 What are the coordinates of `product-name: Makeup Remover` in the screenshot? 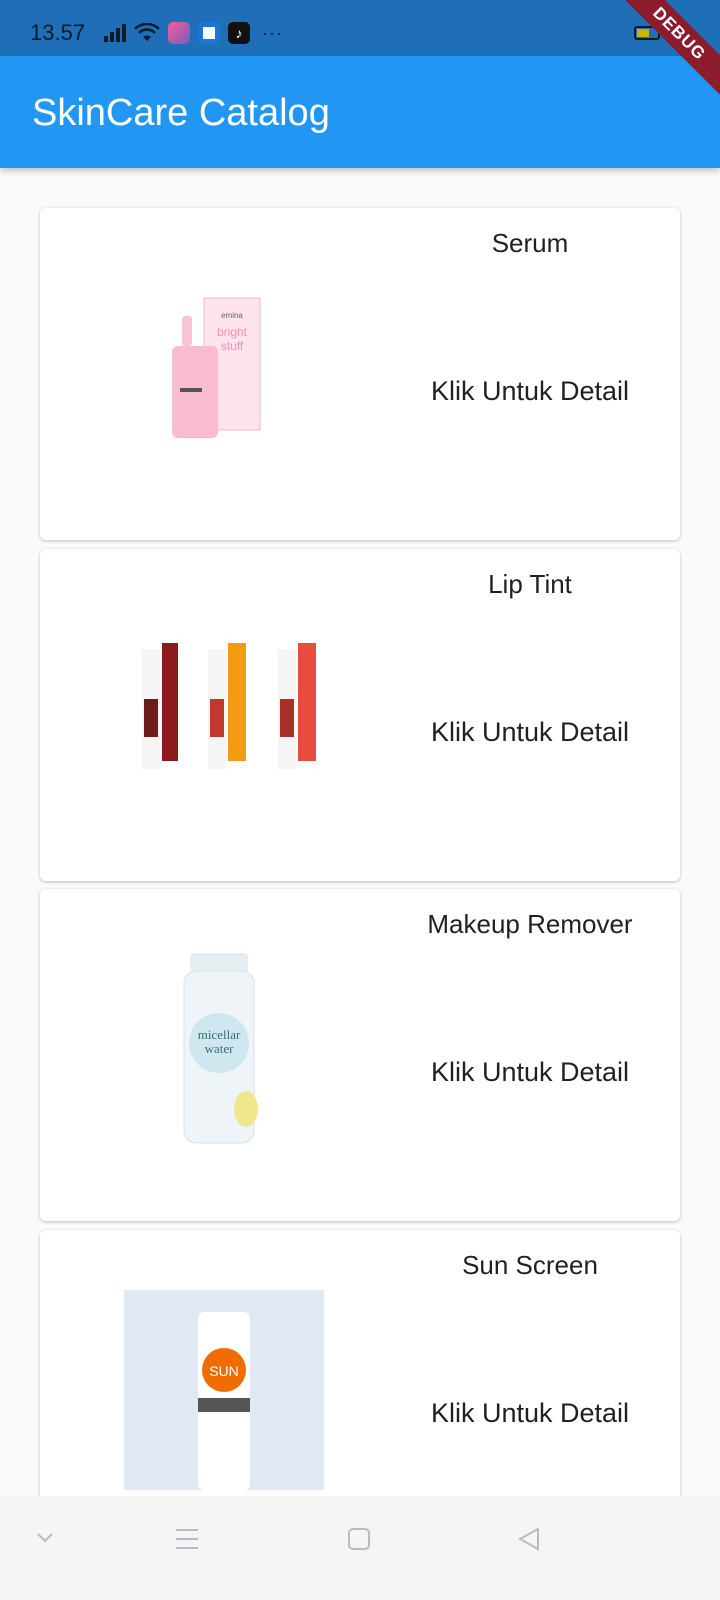 It's located at (530, 924).